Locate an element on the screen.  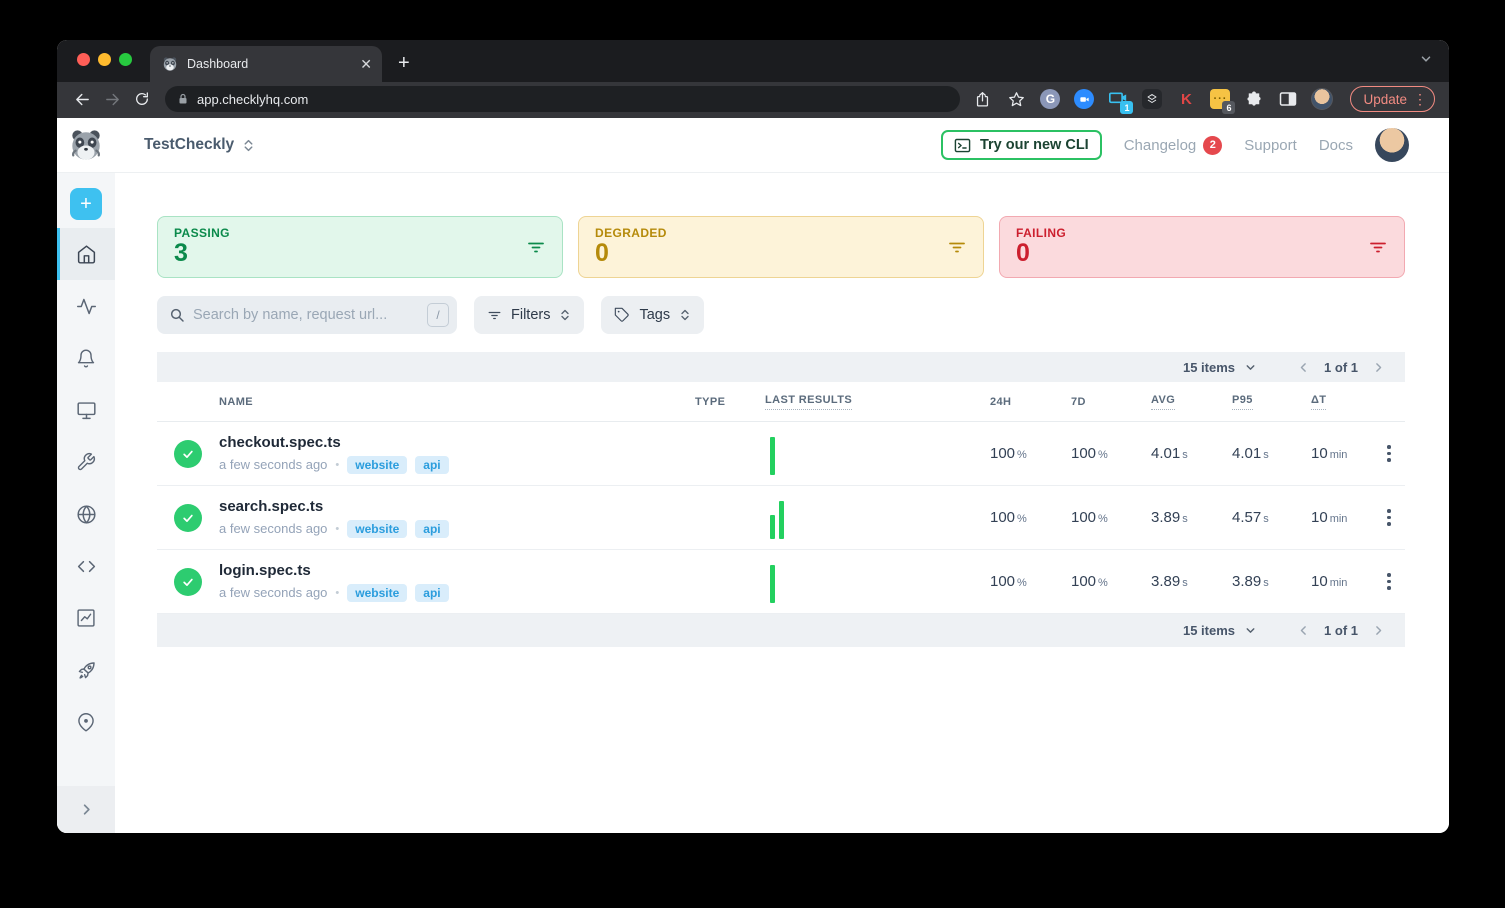
sidebar-item-quickstart is located at coordinates (86, 670).